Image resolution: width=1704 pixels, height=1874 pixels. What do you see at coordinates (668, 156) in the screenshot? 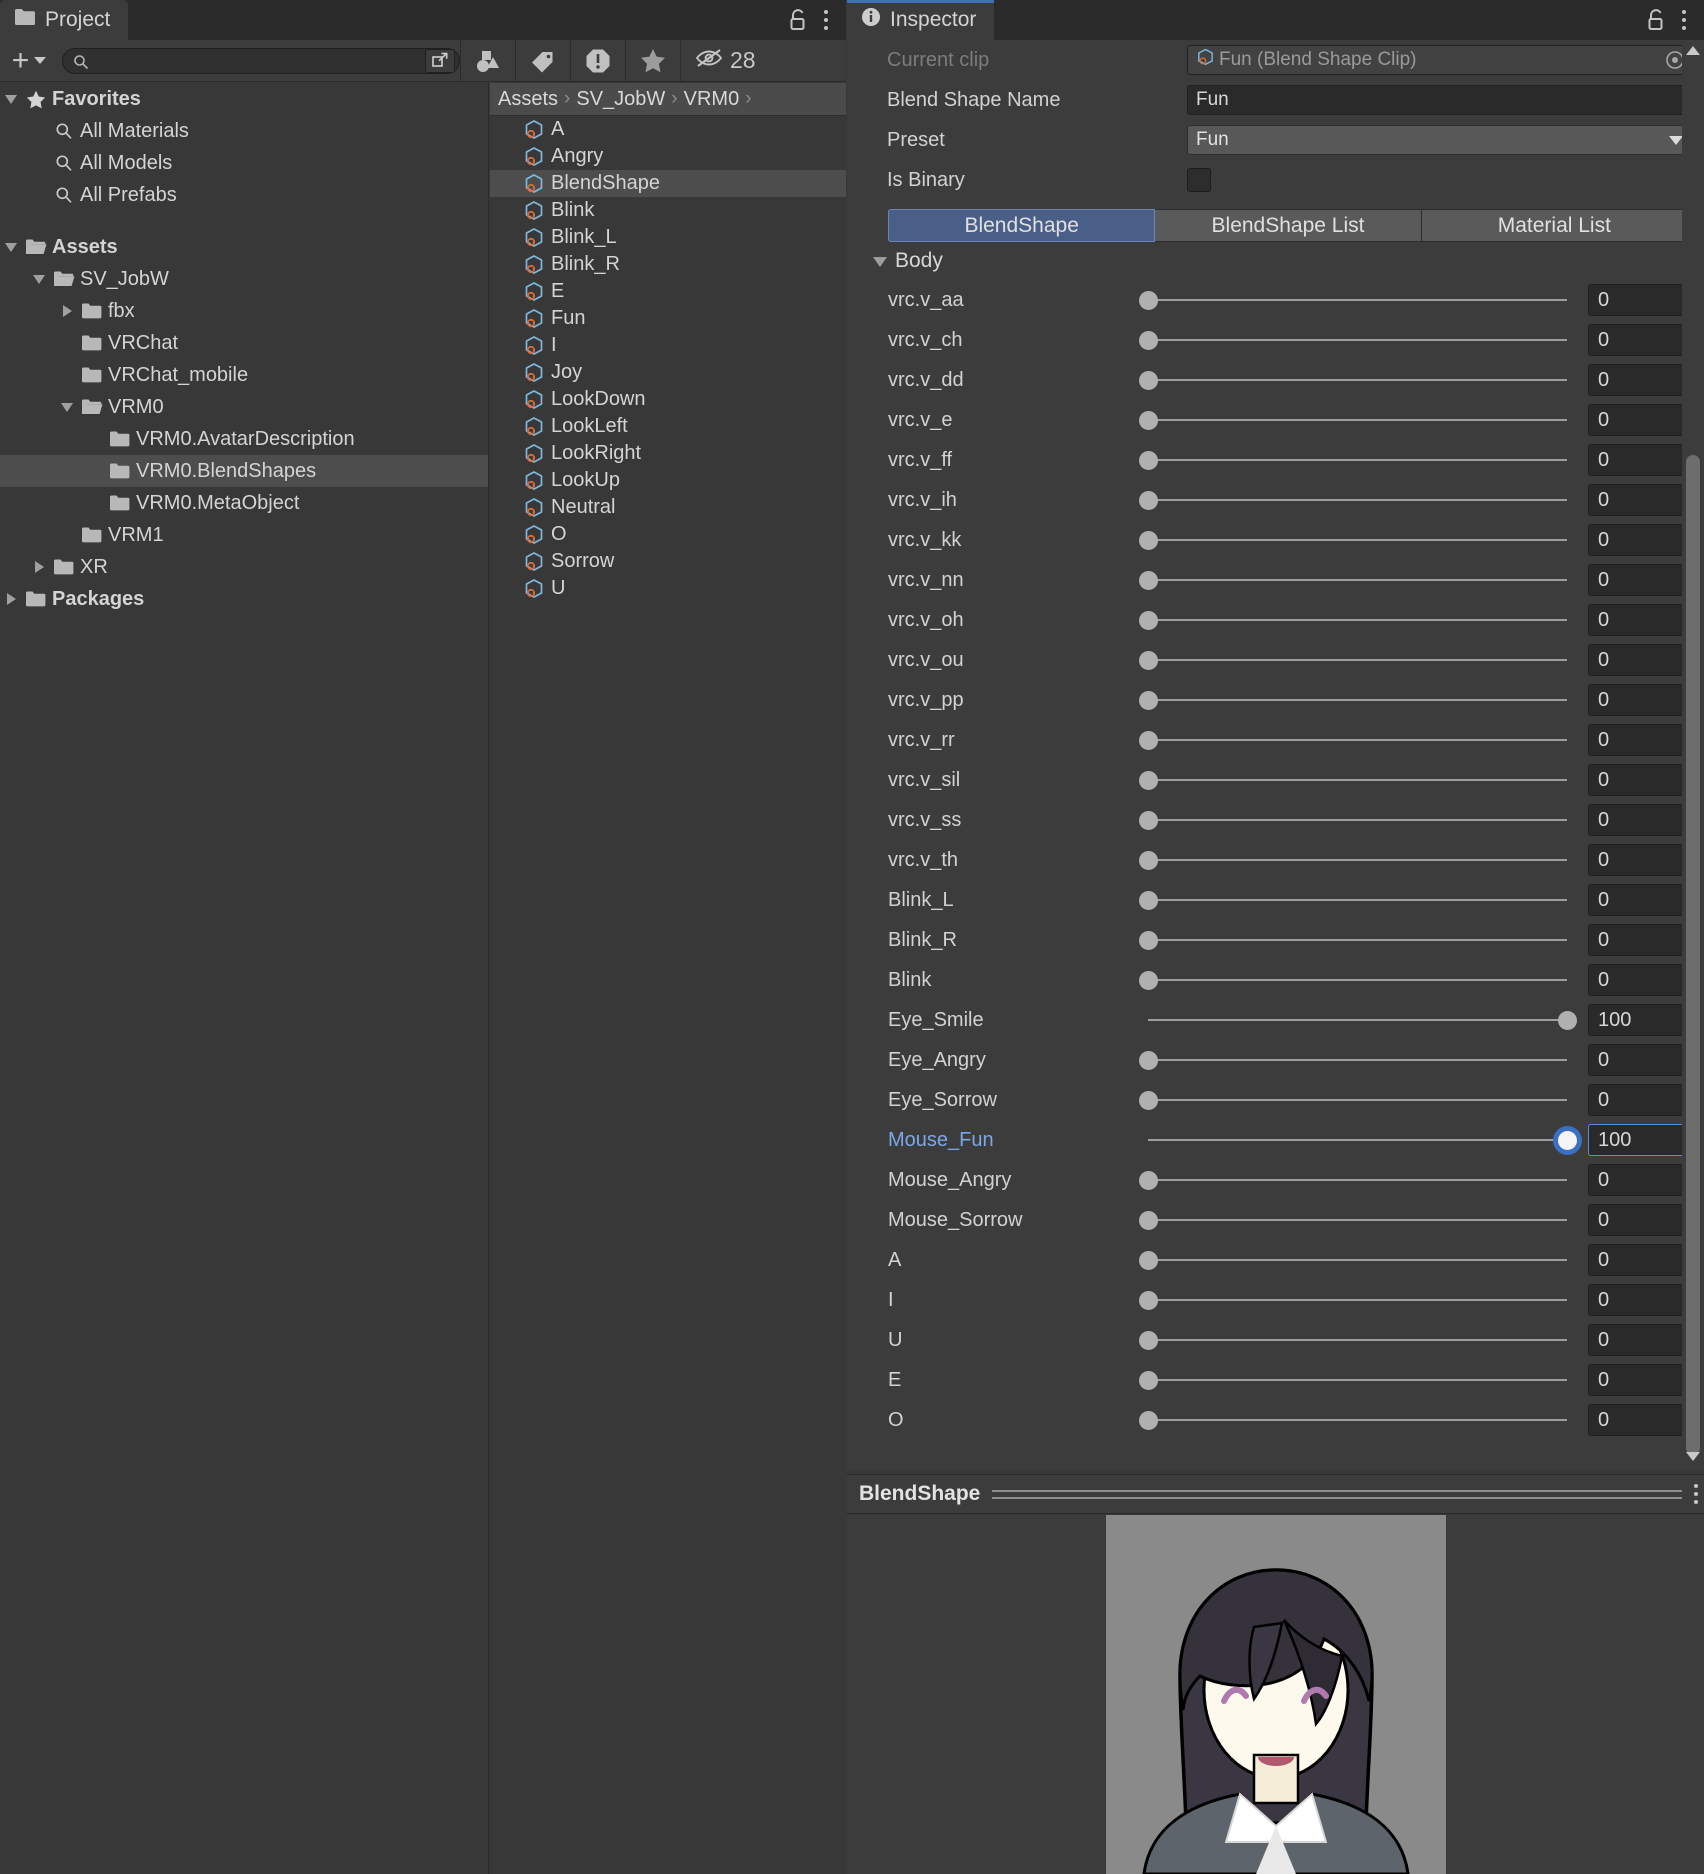
I see `asset-list-item: Angry` at bounding box center [668, 156].